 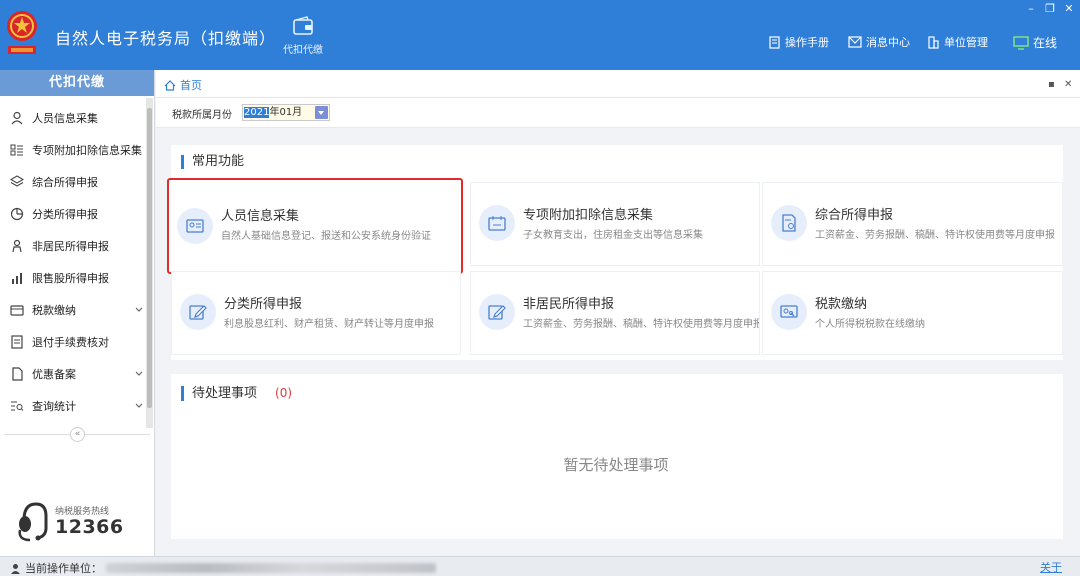 What do you see at coordinates (22, 32) in the screenshot?
I see `tax-emblem-icon` at bounding box center [22, 32].